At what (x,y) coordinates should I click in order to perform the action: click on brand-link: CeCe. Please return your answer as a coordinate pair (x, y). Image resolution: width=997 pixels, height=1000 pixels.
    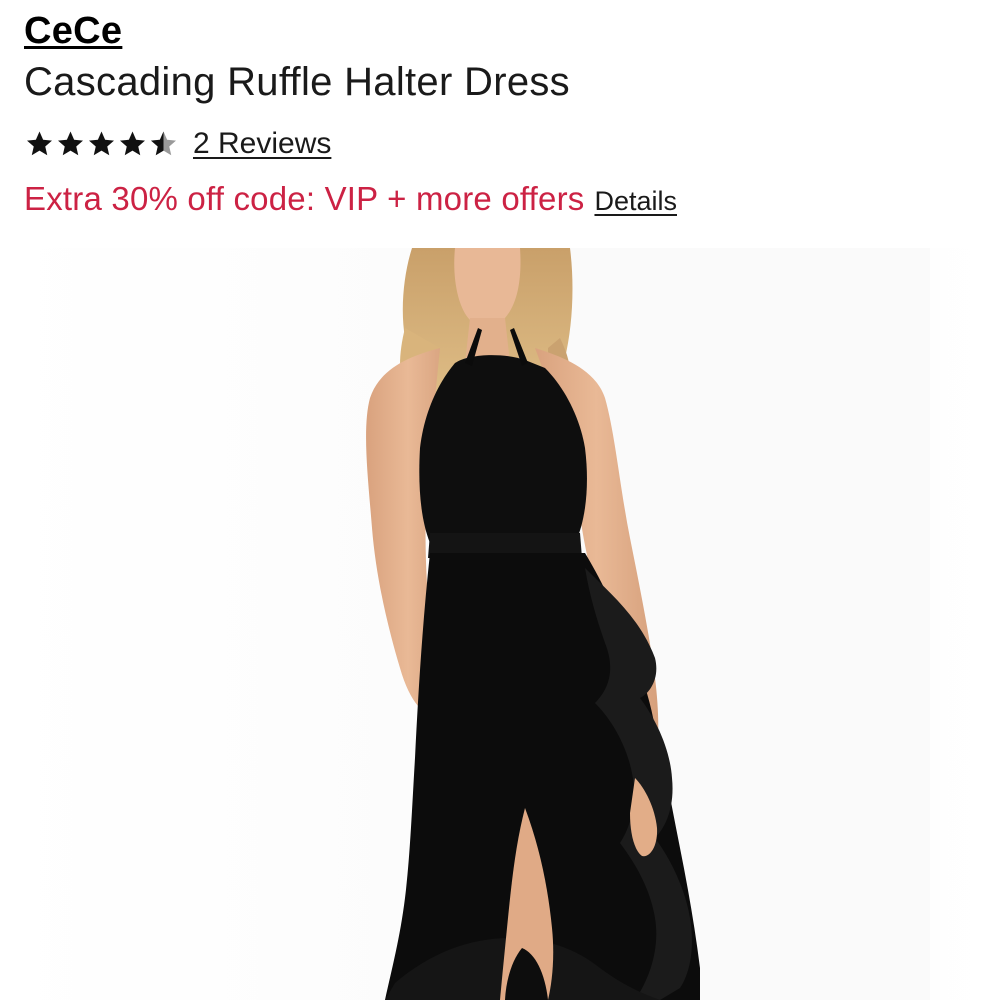
    Looking at the image, I should click on (73, 31).